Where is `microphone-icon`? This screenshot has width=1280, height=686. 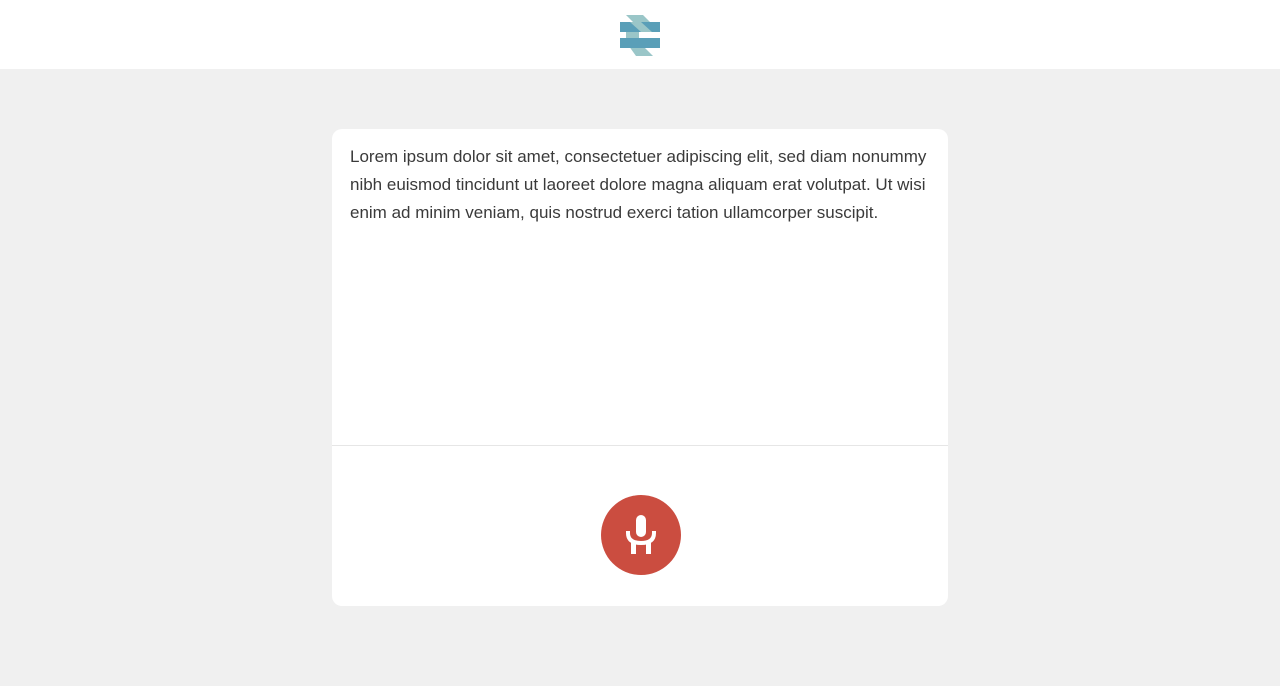 microphone-icon is located at coordinates (641, 534).